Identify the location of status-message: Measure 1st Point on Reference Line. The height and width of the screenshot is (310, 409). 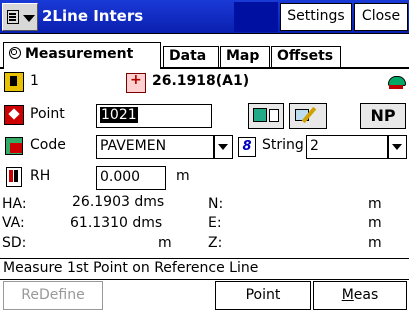
(204, 269).